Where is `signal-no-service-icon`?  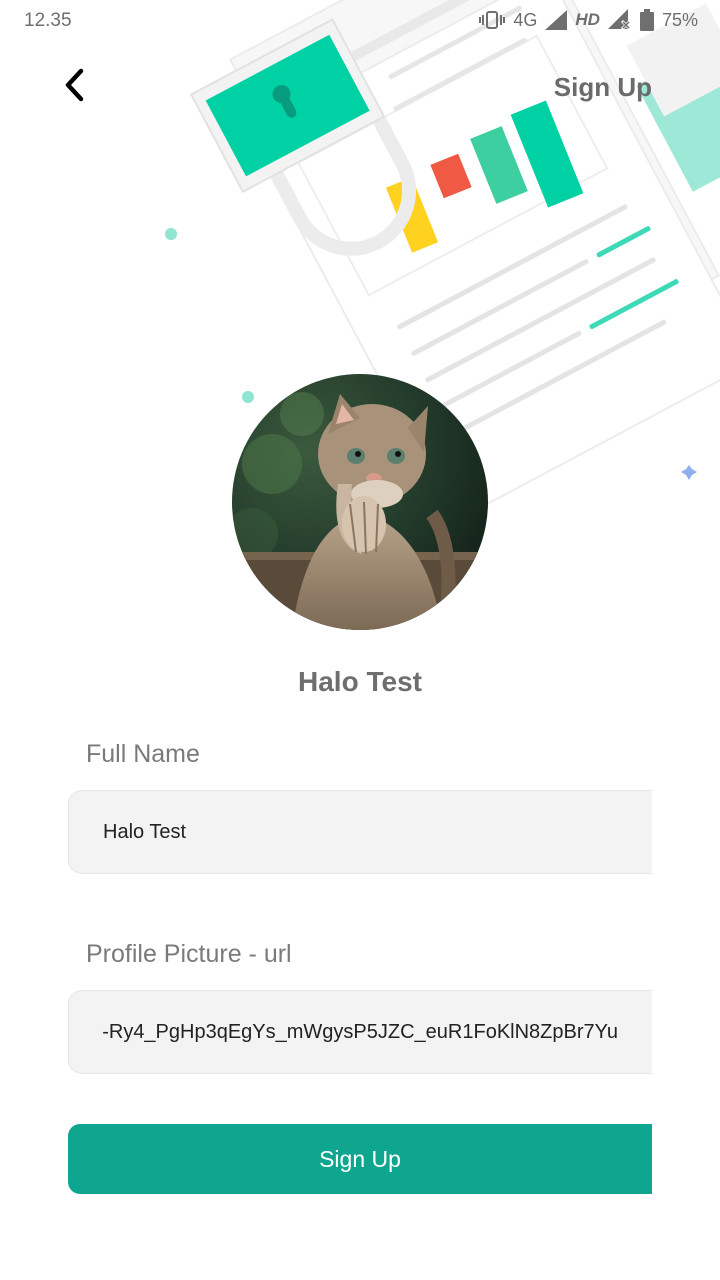 signal-no-service-icon is located at coordinates (619, 20).